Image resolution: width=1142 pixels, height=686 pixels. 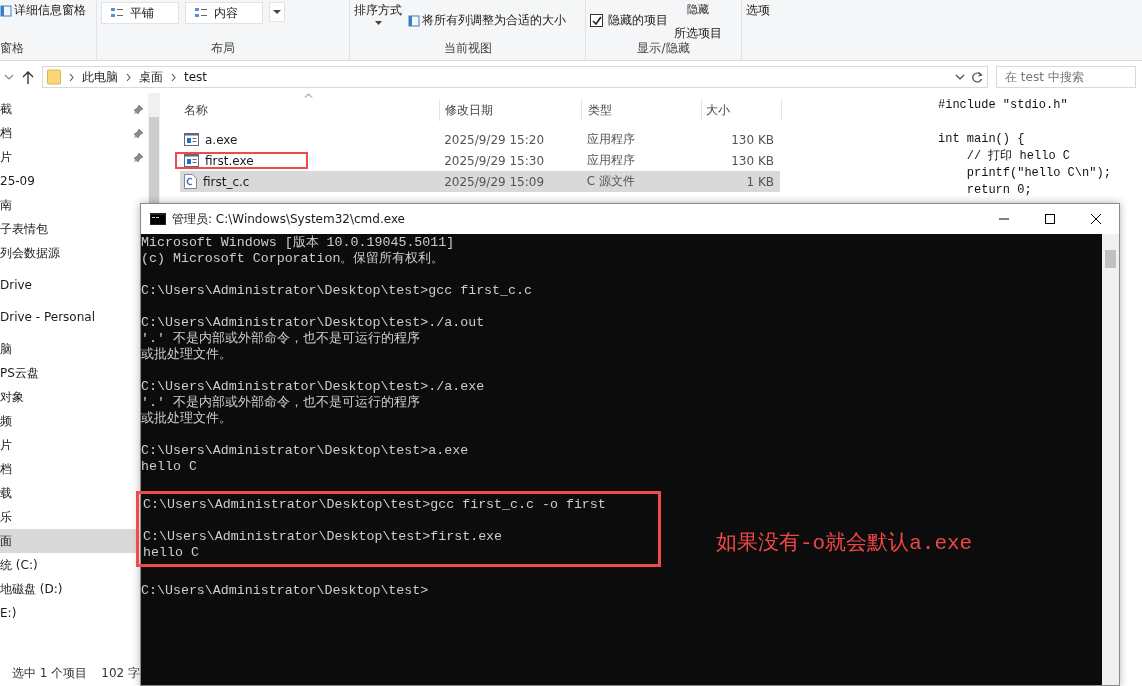 I want to click on nav-item: 截, so click(x=74, y=109).